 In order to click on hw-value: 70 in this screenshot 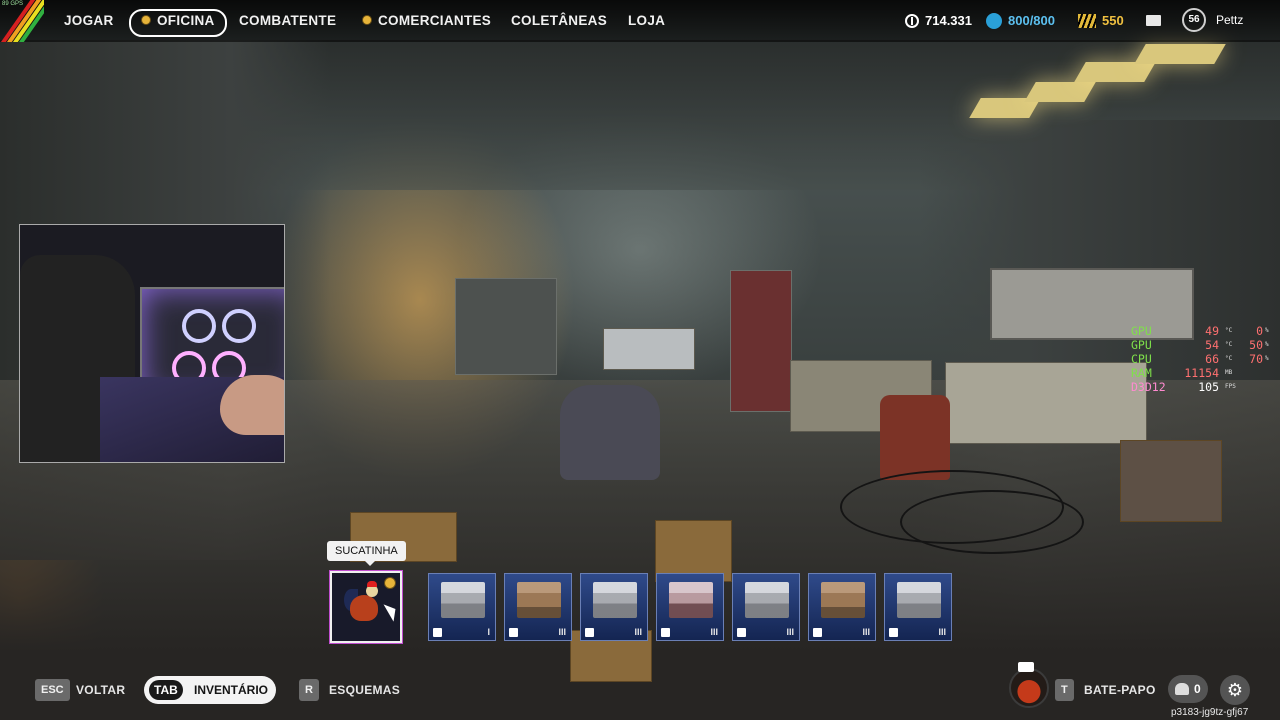, I will do `click(1256, 359)`.